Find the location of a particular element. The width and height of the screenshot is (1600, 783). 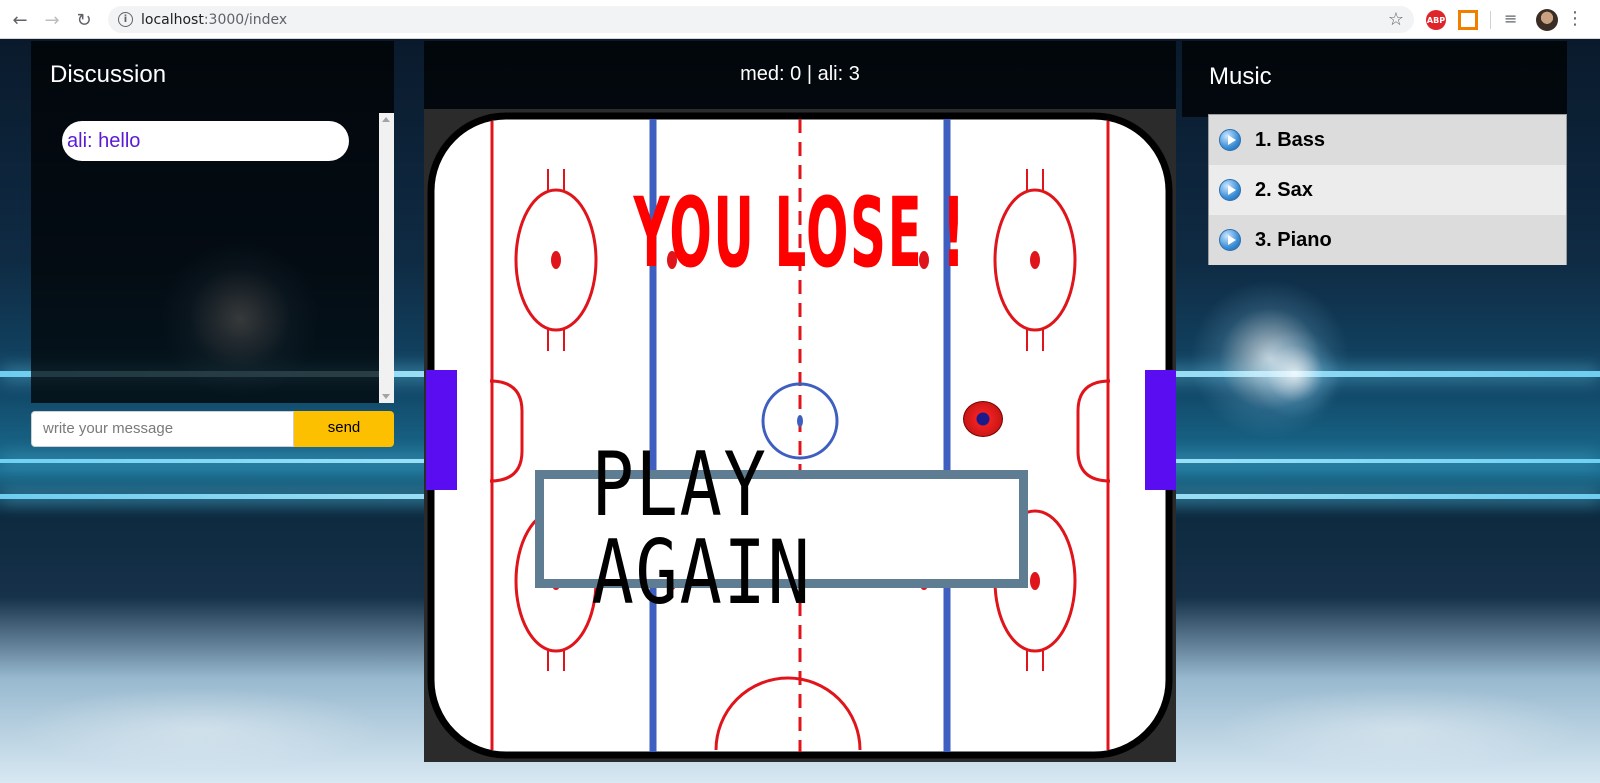

discussion-panel: Discussion ali: hello is located at coordinates (212, 222).